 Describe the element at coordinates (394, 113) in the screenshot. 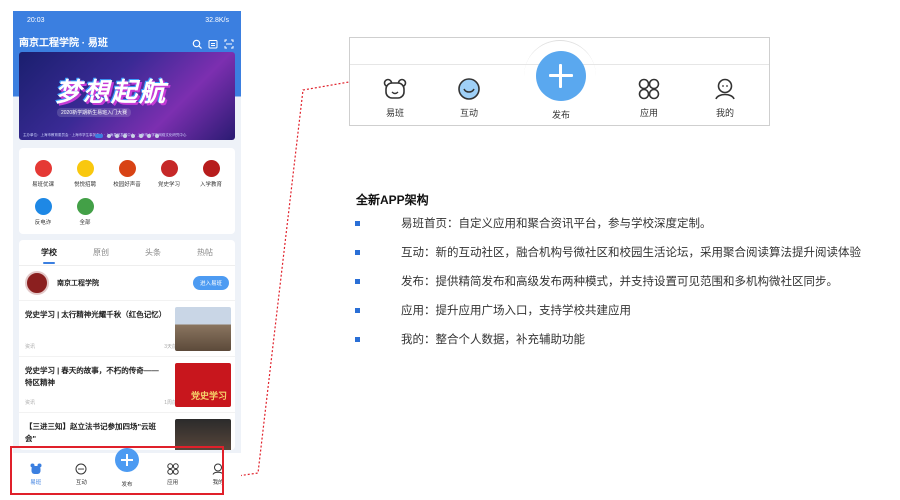

I see `zoom-item-label: 易班` at that location.